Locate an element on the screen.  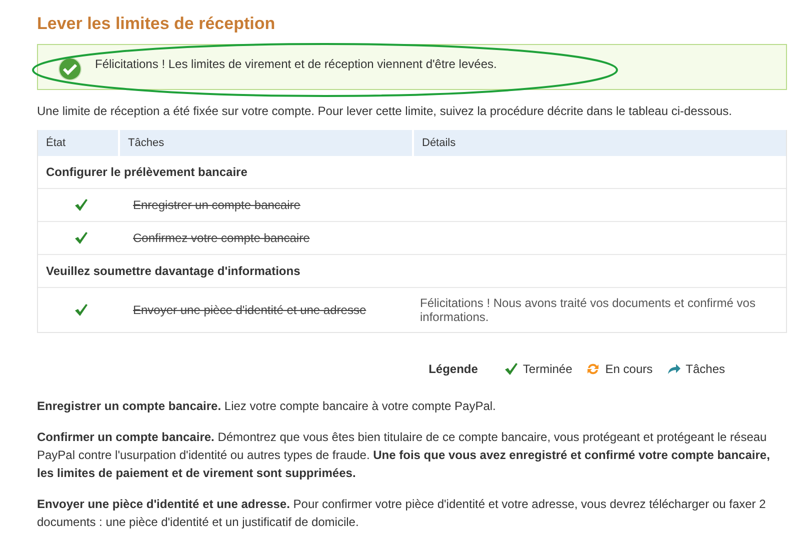
arrow-icon is located at coordinates (673, 369).